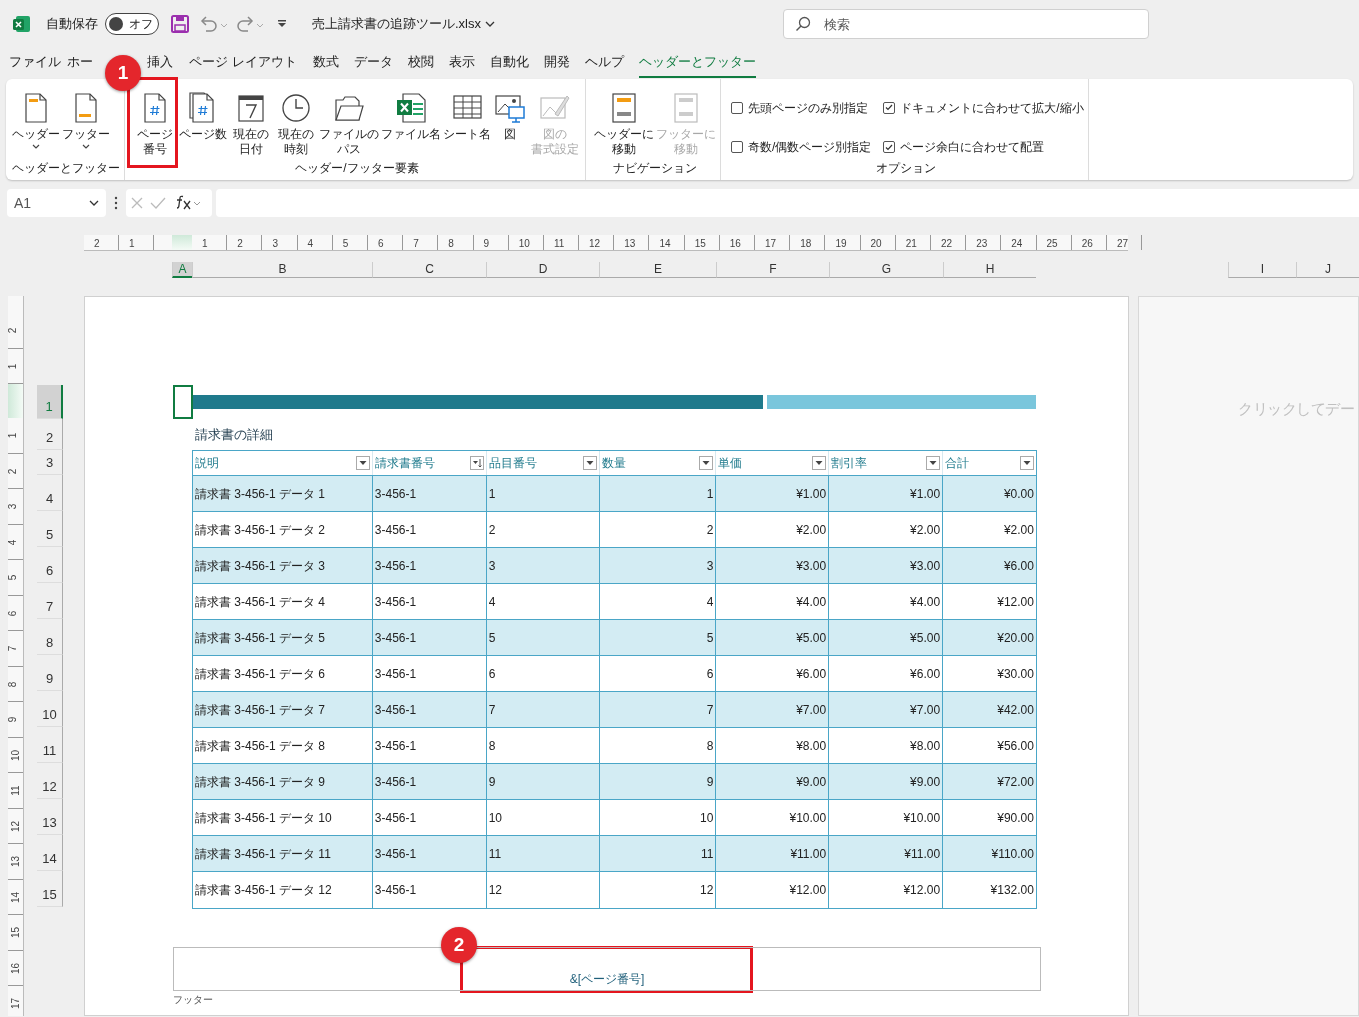  I want to click on row-header: 4, so click(50, 493).